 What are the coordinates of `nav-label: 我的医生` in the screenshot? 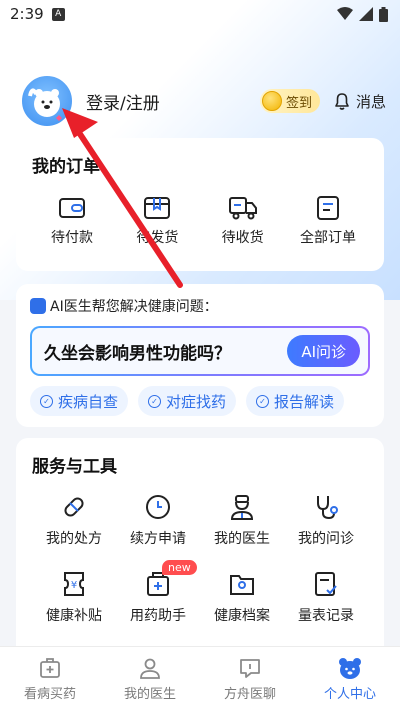 It's located at (149, 694).